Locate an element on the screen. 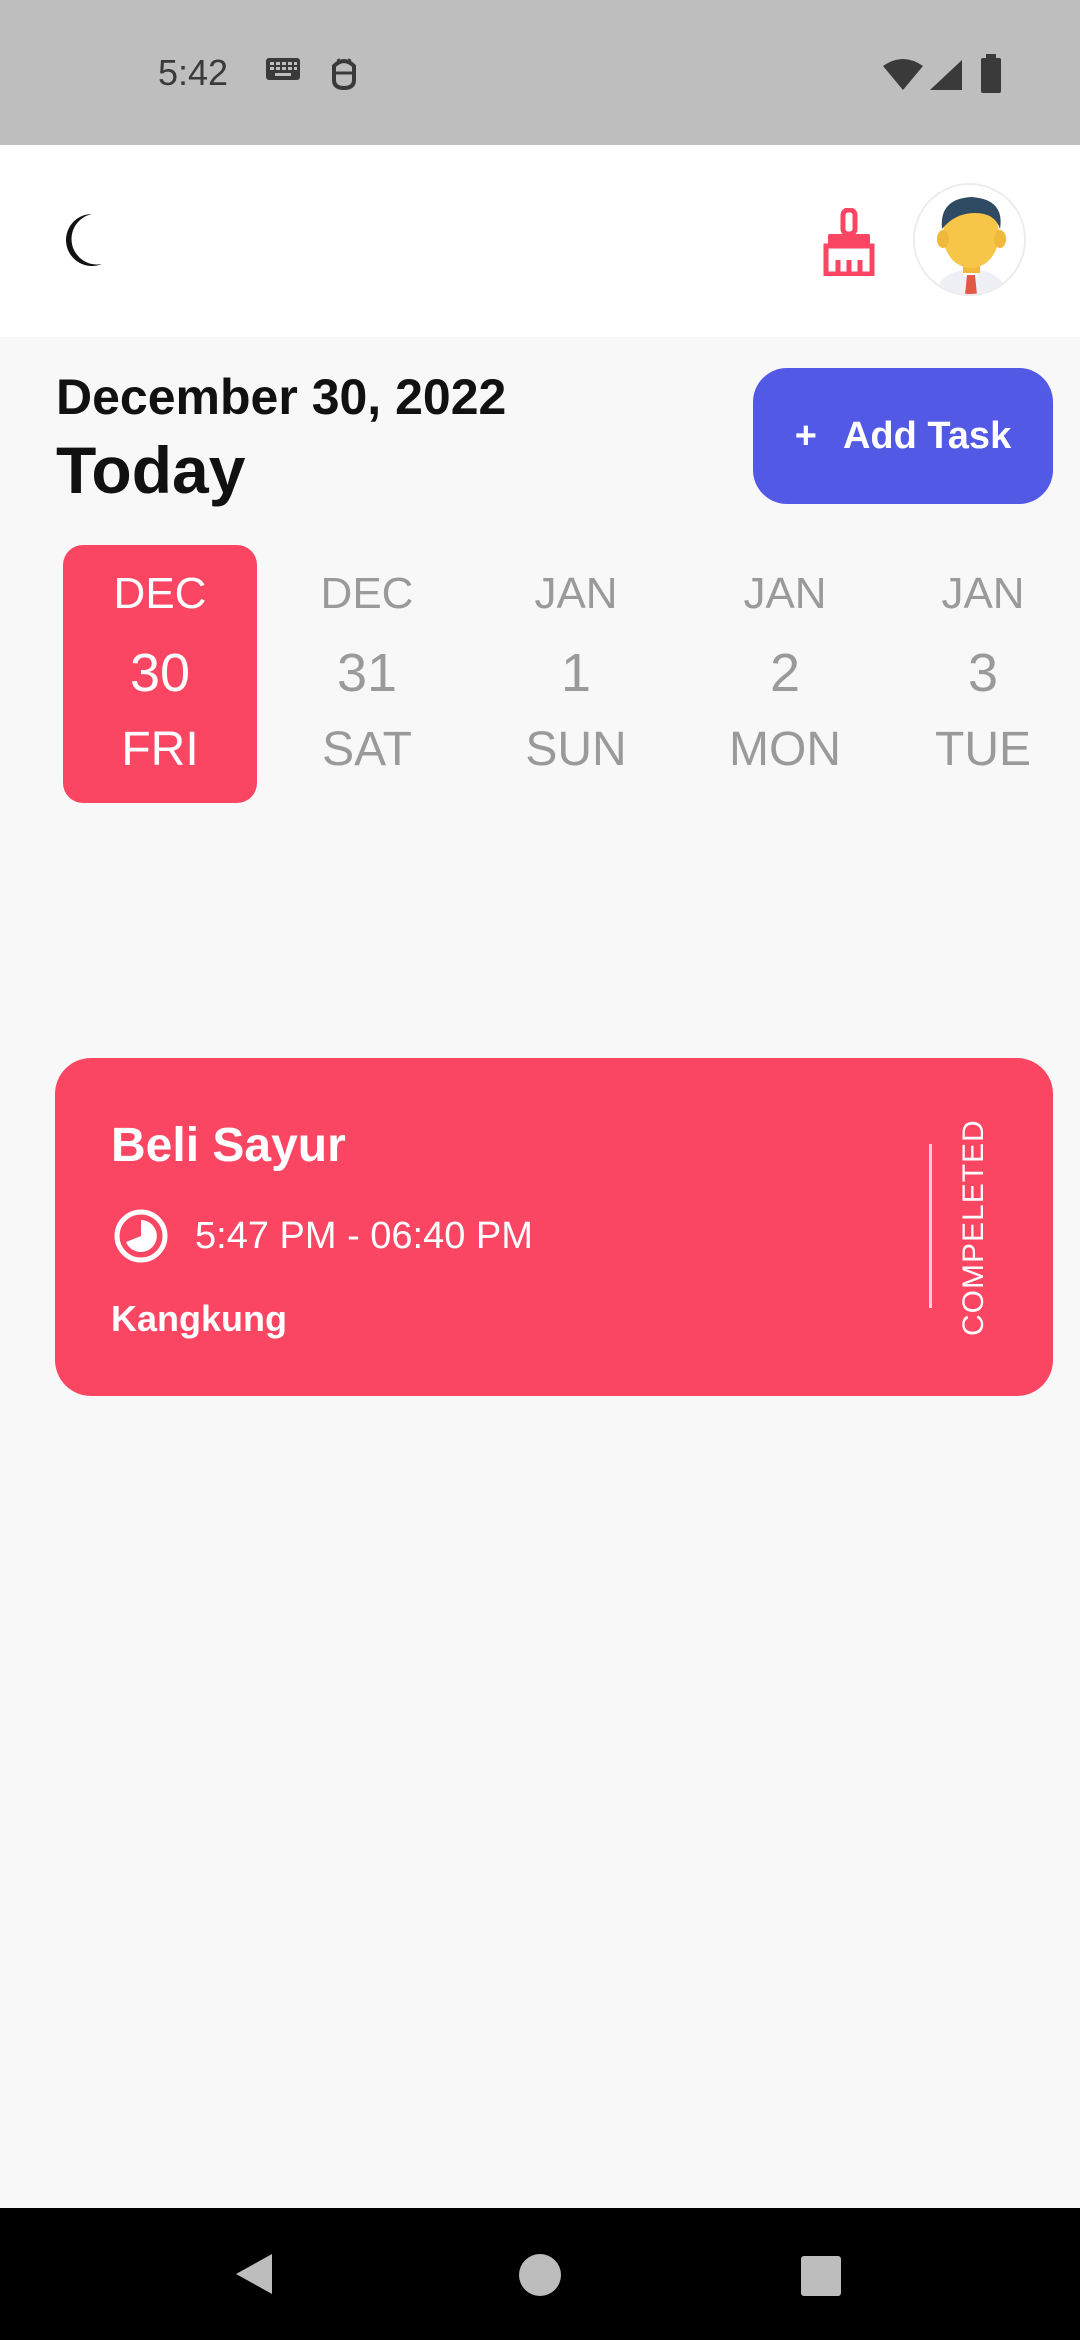 This screenshot has height=2340, width=1080. date-day: 1 is located at coordinates (576, 673).